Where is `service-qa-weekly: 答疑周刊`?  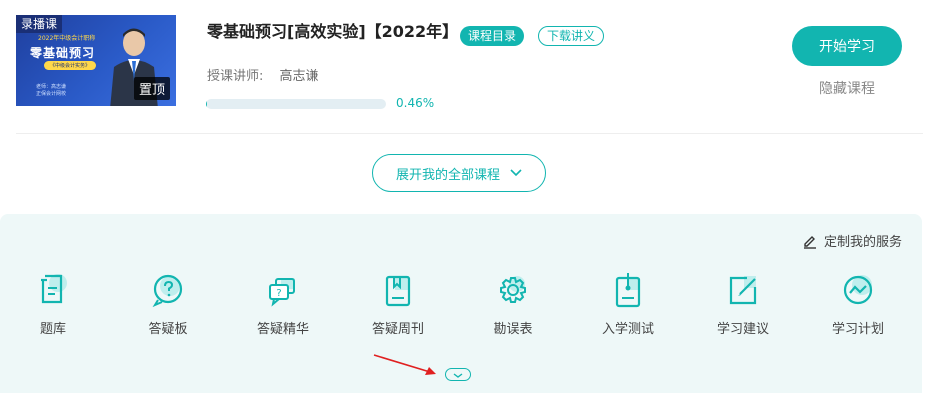
service-qa-weekly: 答疑周刊 is located at coordinates (398, 303).